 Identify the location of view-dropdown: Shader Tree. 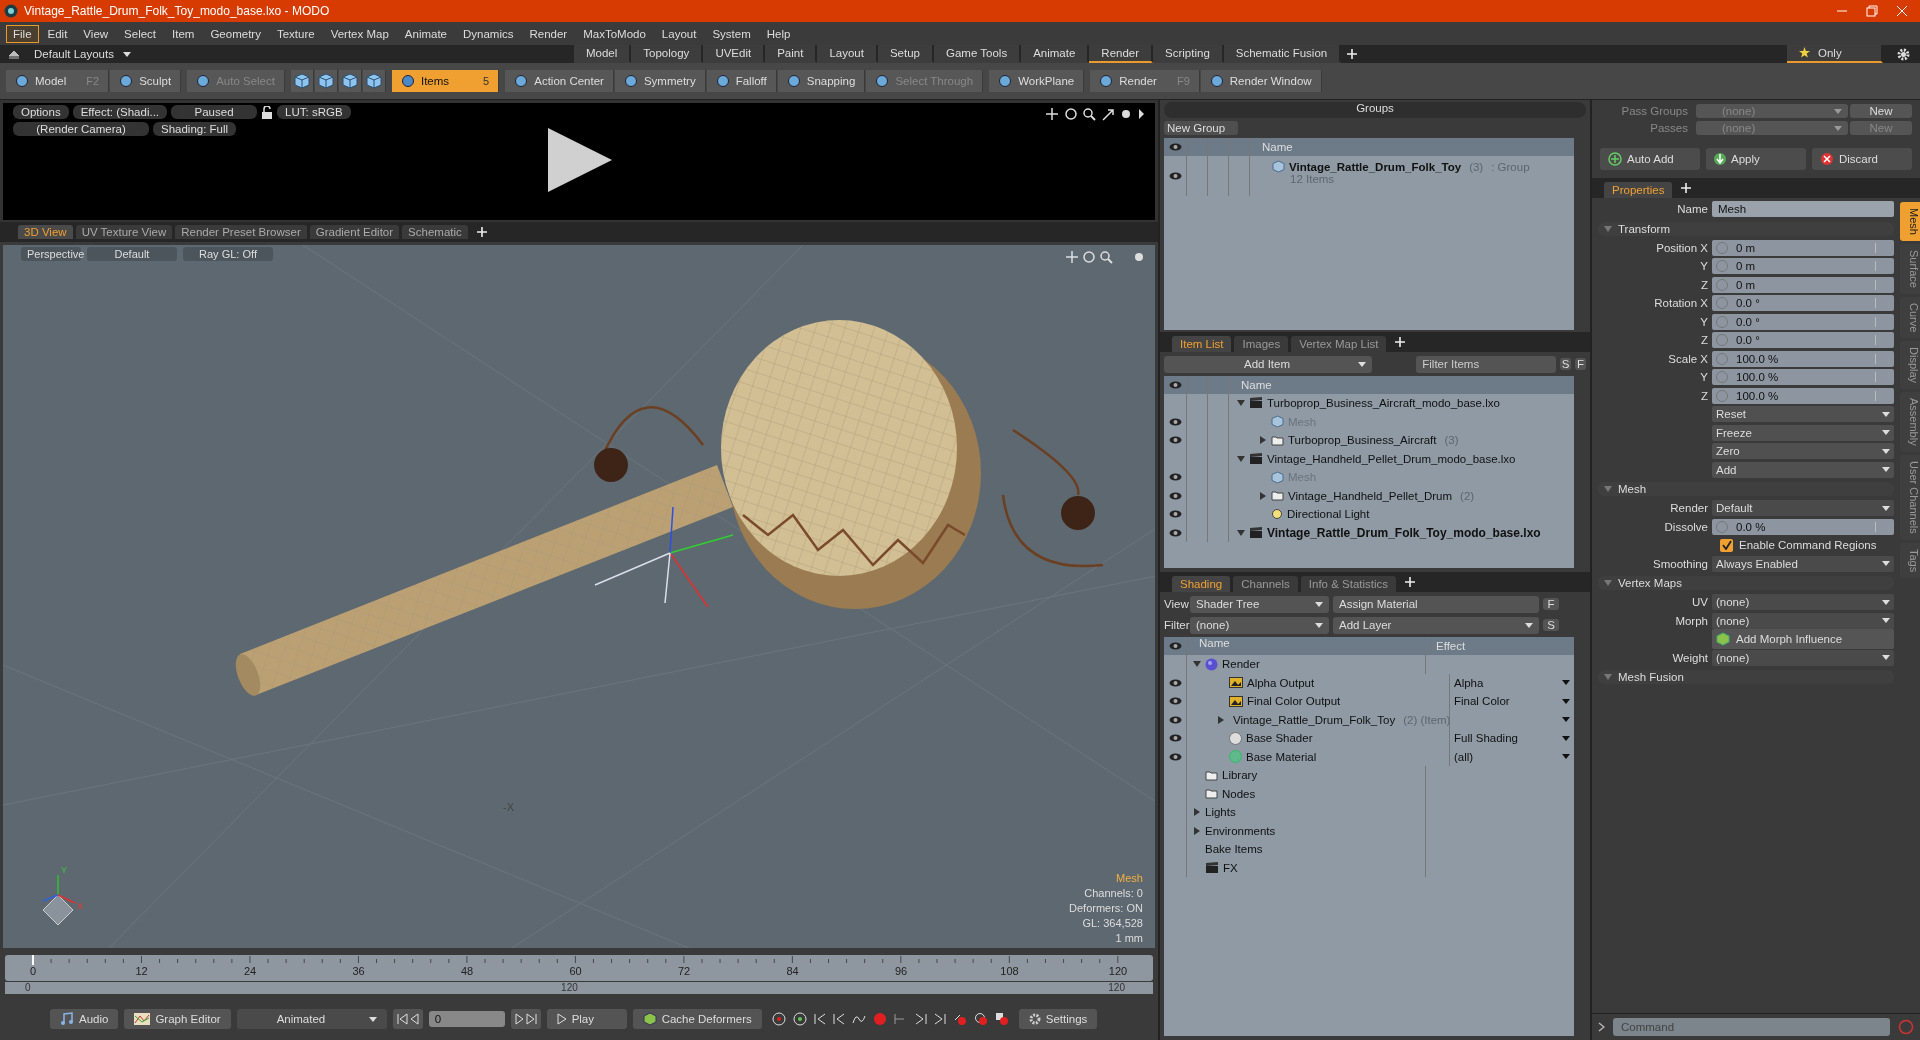
(1259, 604).